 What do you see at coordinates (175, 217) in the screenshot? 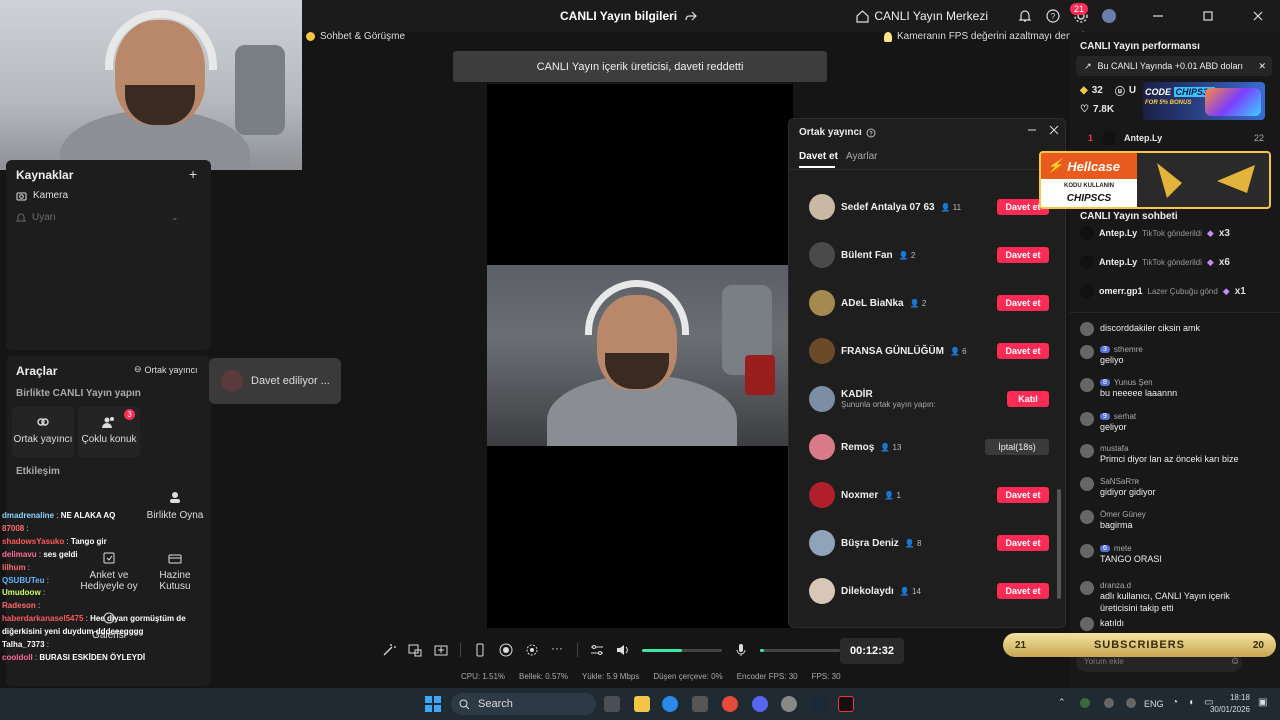
I see `chevron-down-icon: ⌄` at bounding box center [175, 217].